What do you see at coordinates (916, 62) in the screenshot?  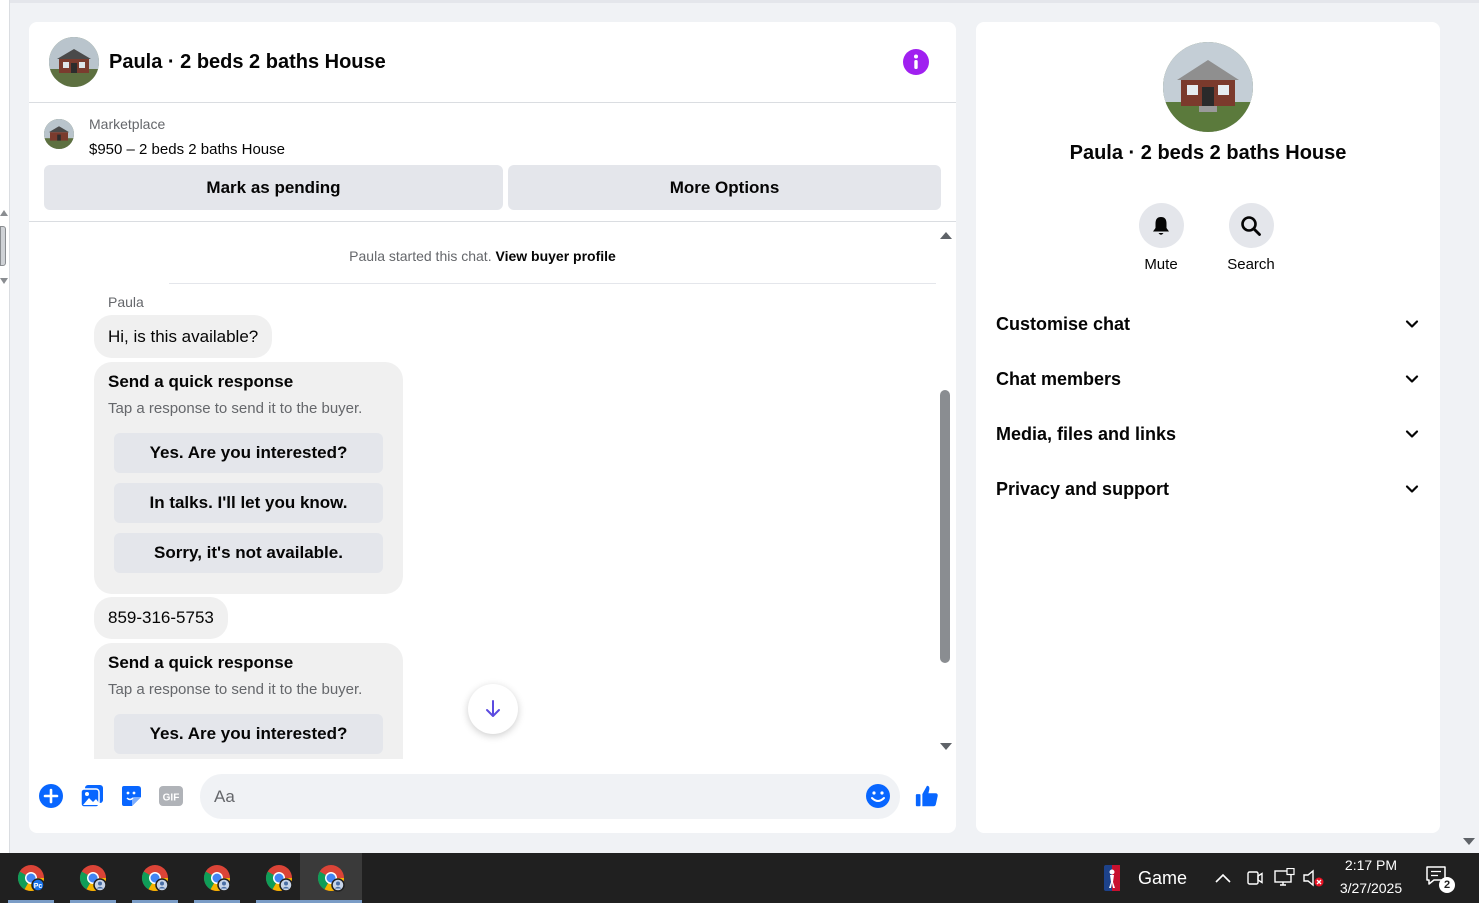 I see `info-icon` at bounding box center [916, 62].